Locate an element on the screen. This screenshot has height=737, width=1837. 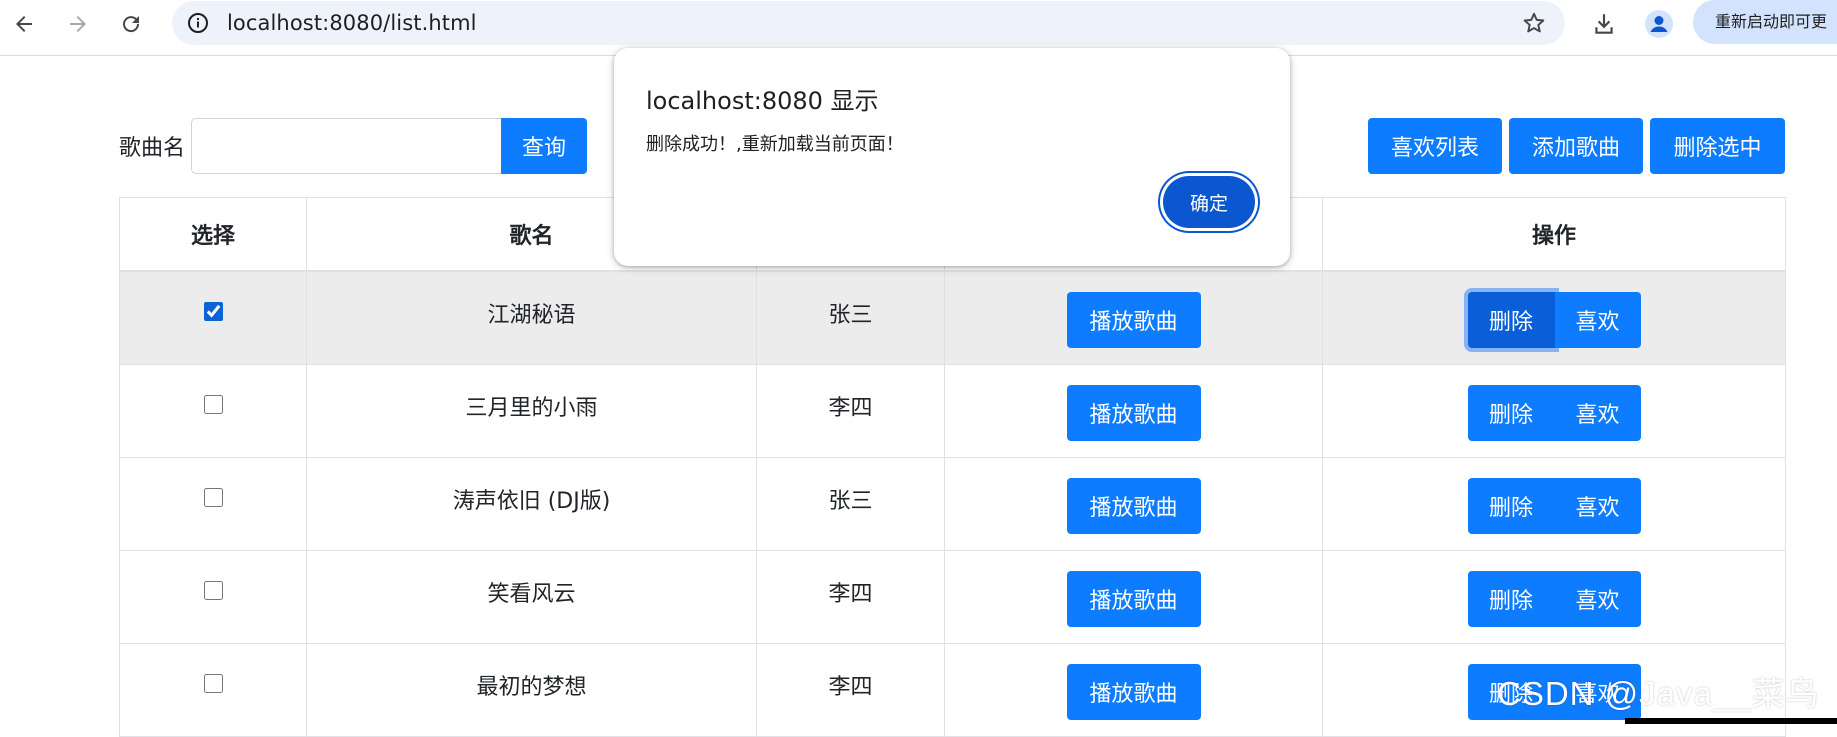
song-title: 三月里的小雨 is located at coordinates (531, 408).